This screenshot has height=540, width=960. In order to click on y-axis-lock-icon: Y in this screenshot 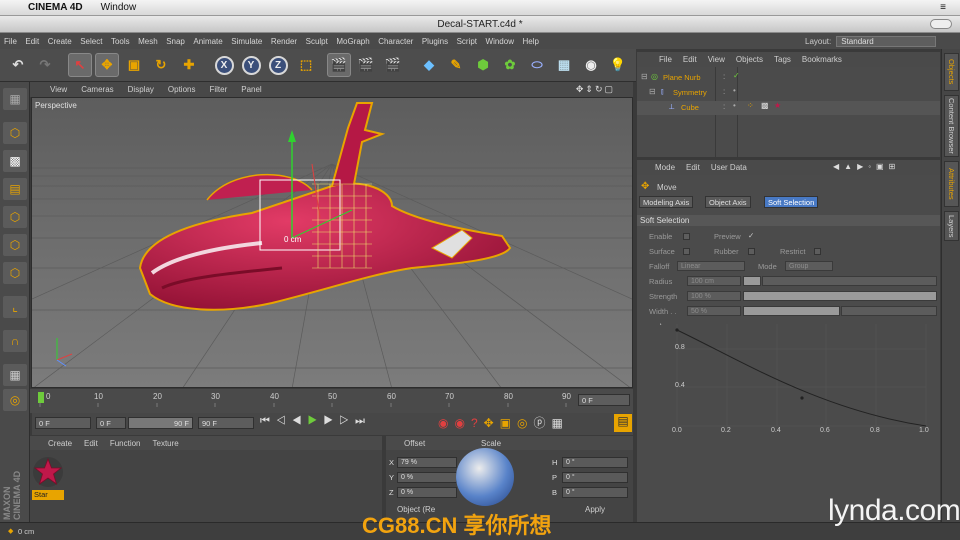, I will do `click(251, 65)`.